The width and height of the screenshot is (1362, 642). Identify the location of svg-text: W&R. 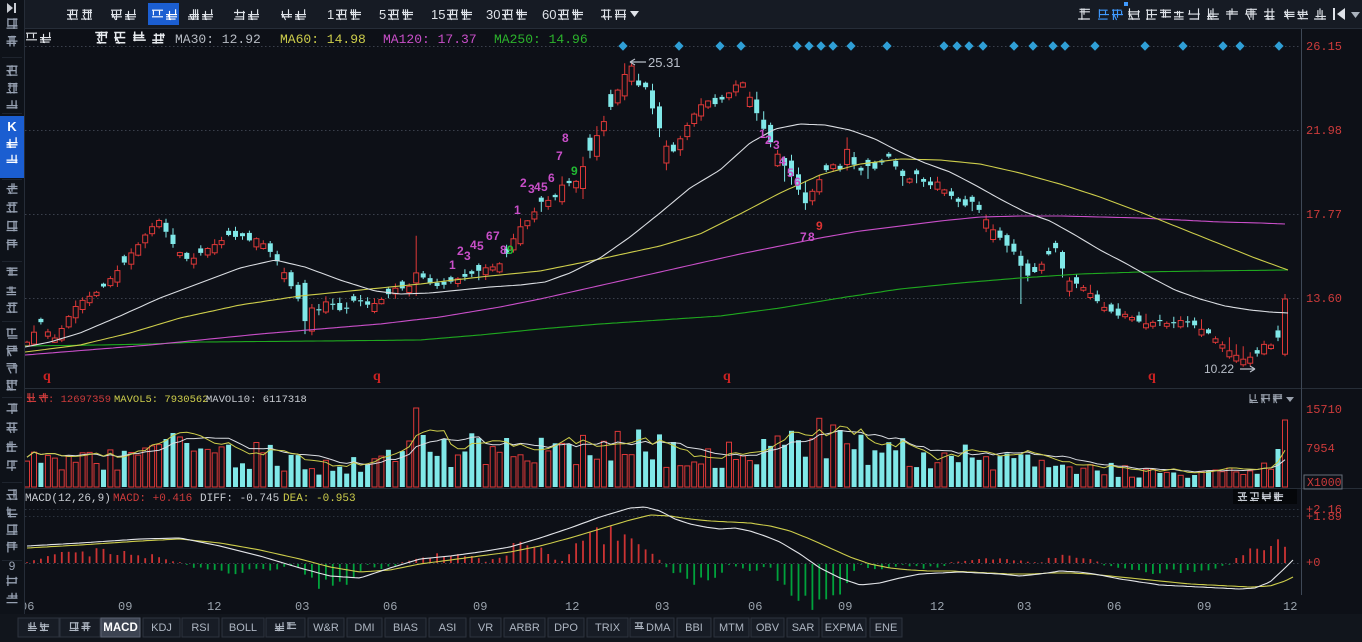
(326, 628).